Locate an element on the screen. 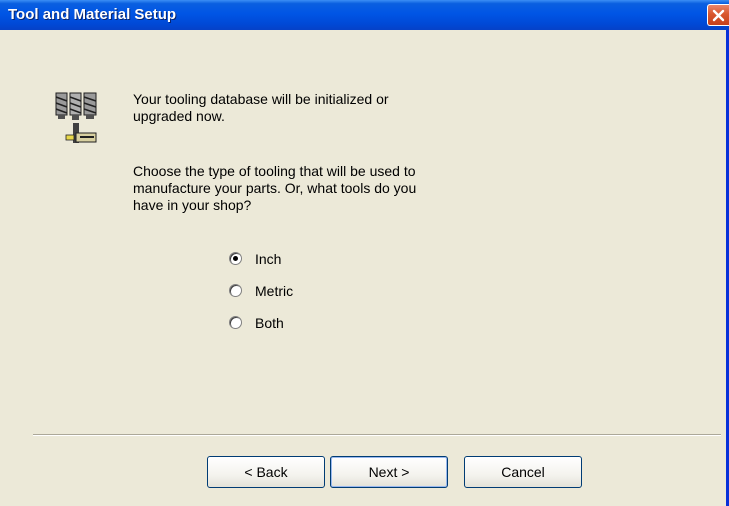 The image size is (729, 506). close-icon is located at coordinates (718, 15).